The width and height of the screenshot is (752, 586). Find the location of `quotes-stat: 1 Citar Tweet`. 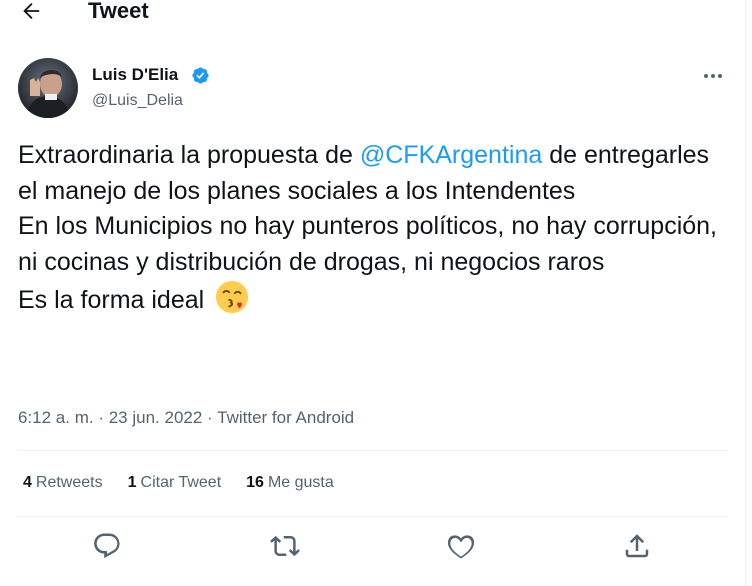

quotes-stat: 1 Citar Tweet is located at coordinates (175, 483).